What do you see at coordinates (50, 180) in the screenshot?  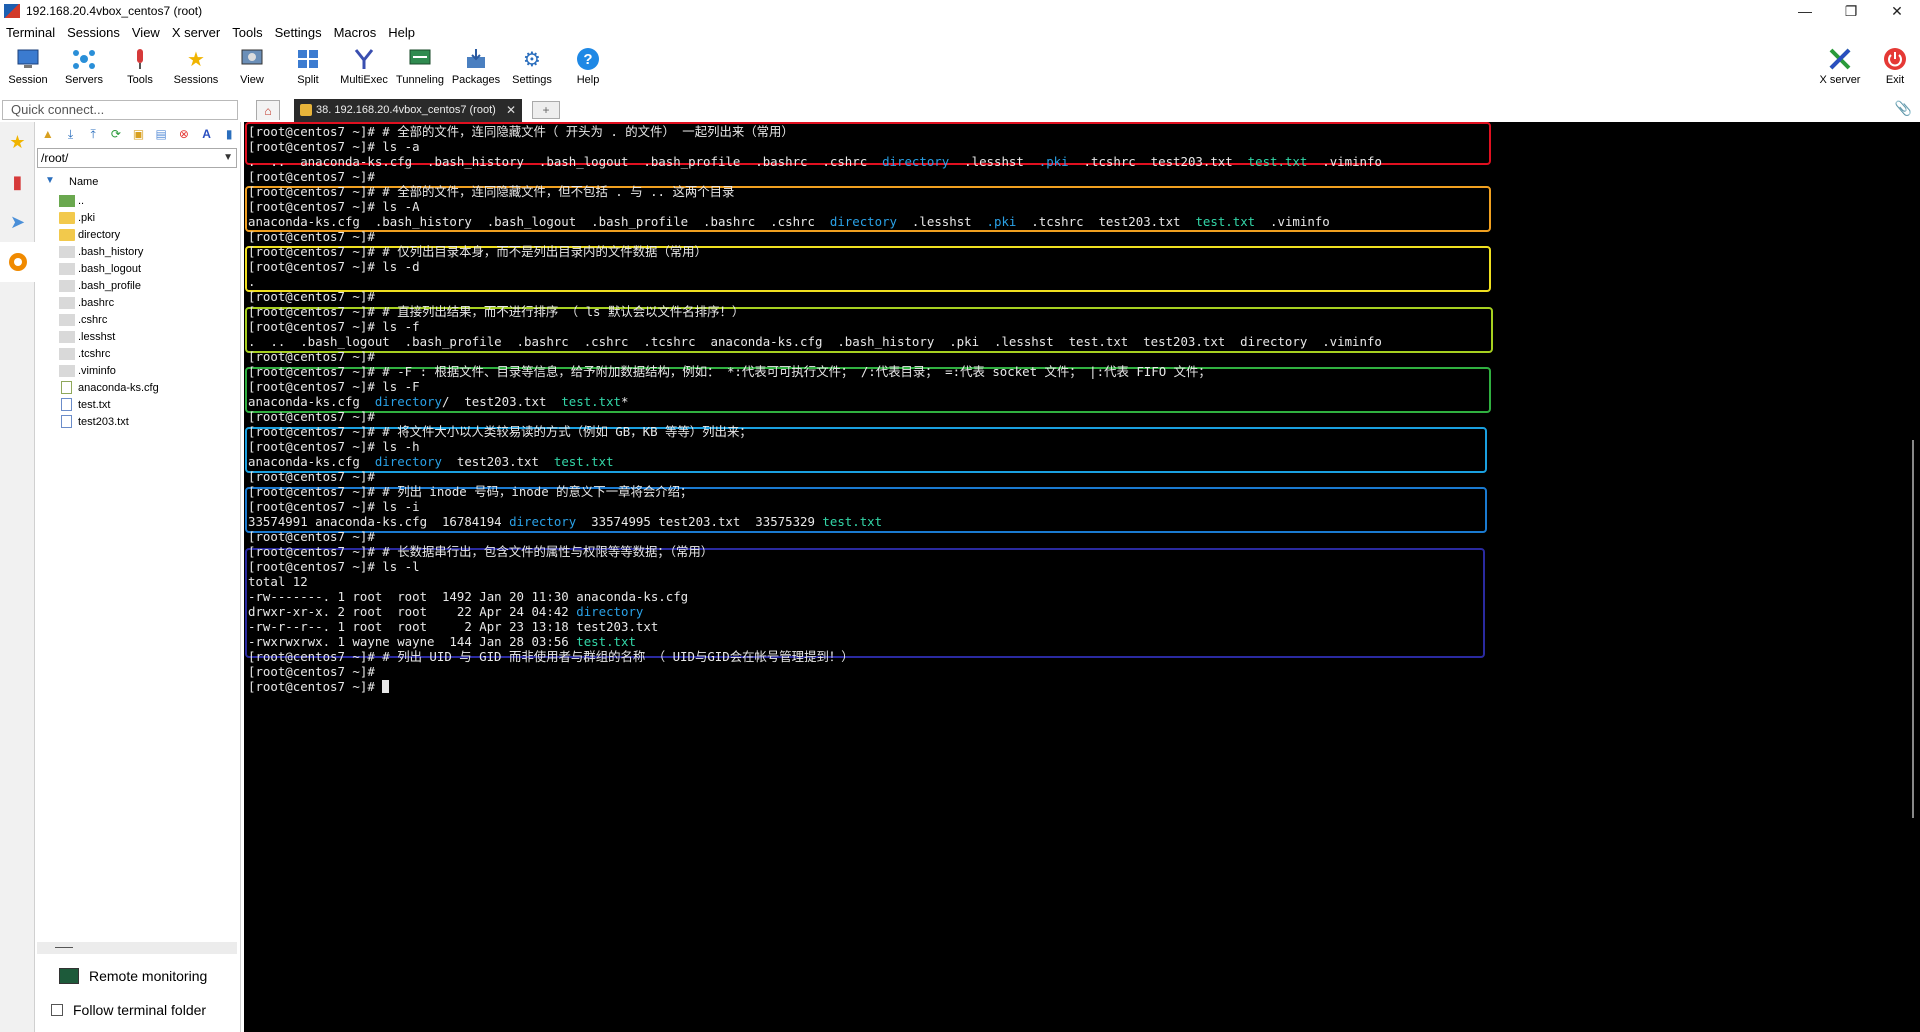 I see `expand-triangle-icon: ▼` at bounding box center [50, 180].